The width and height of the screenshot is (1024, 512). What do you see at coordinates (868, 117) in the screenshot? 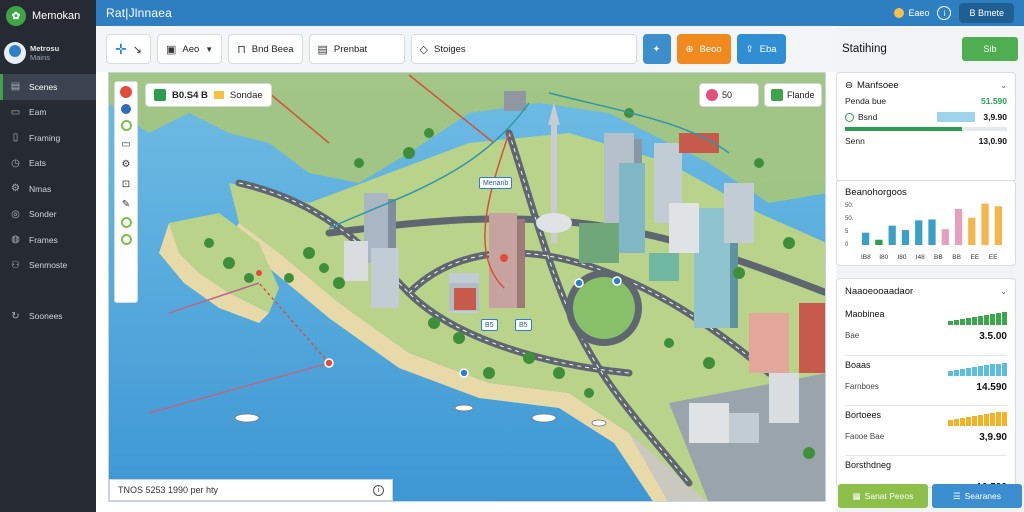
I see `stat-label: Bsnd` at bounding box center [868, 117].